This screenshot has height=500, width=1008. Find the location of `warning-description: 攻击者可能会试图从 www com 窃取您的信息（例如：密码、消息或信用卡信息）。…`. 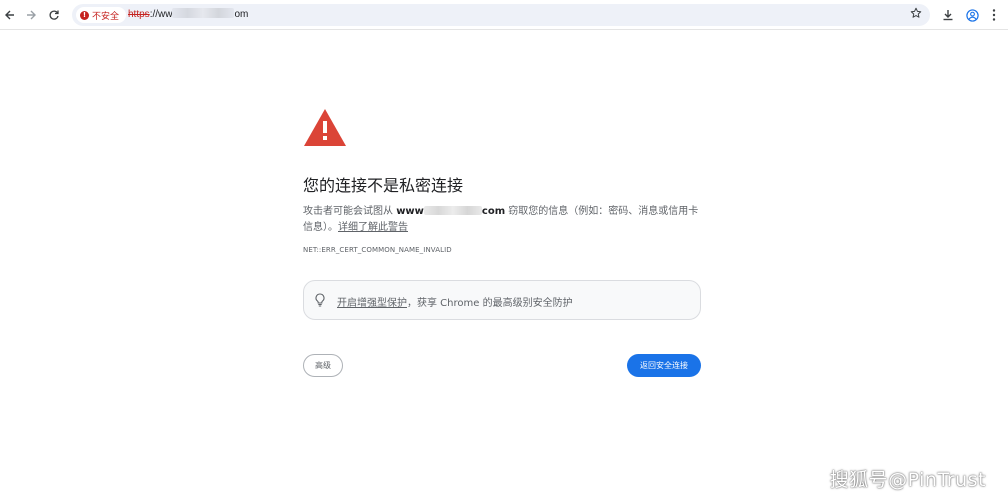

warning-description: 攻击者可能会试图从 www com 窃取您的信息（例如：密码、消息或信用卡信息）。… is located at coordinates (503, 220).